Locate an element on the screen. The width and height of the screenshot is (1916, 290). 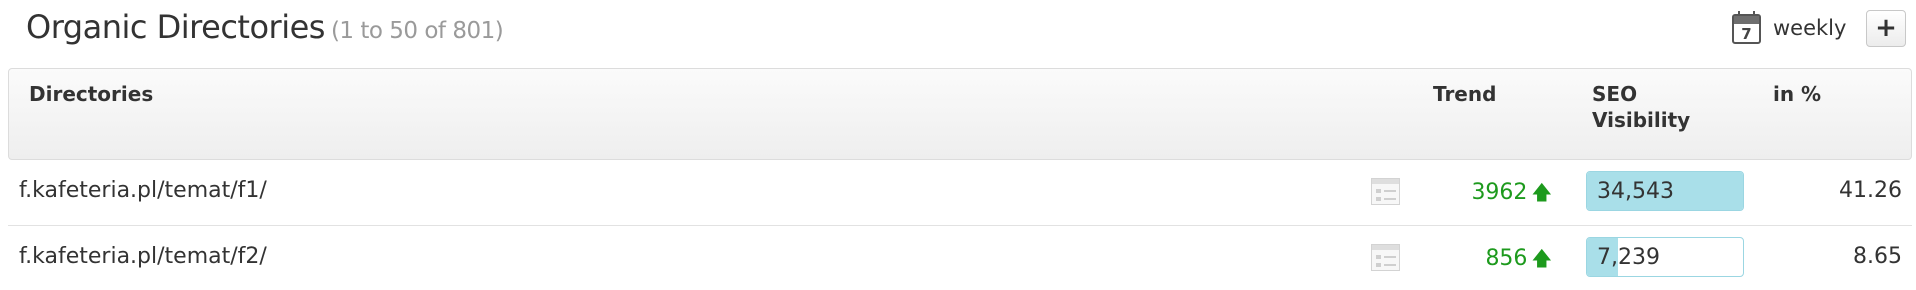
column-header-trend: Trend is located at coordinates (1464, 94).